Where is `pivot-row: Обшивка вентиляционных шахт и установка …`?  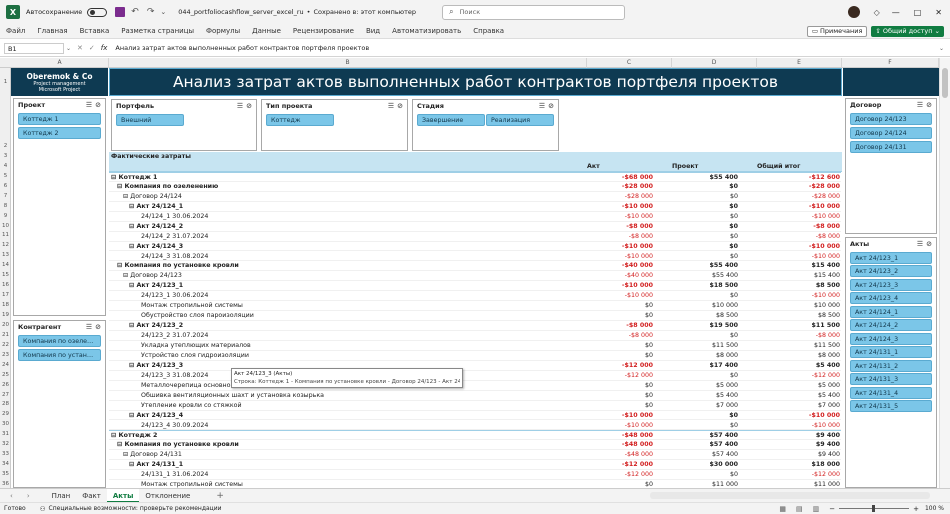 pivot-row: Обшивка вентиляционных шахт и установка … is located at coordinates (475, 396).